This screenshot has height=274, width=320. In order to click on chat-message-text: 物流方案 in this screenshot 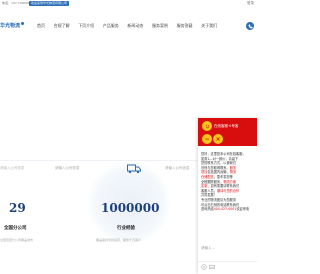, I will do `click(230, 181)`.